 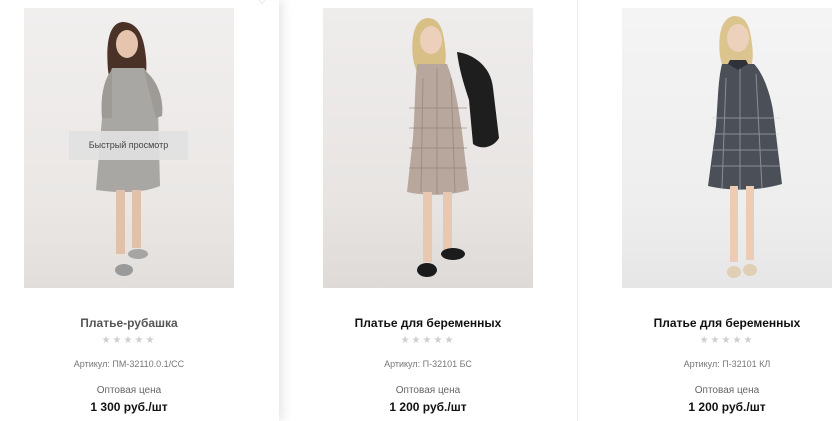 What do you see at coordinates (128, 145) in the screenshot?
I see `quick-view-button: Быстрый просмотр` at bounding box center [128, 145].